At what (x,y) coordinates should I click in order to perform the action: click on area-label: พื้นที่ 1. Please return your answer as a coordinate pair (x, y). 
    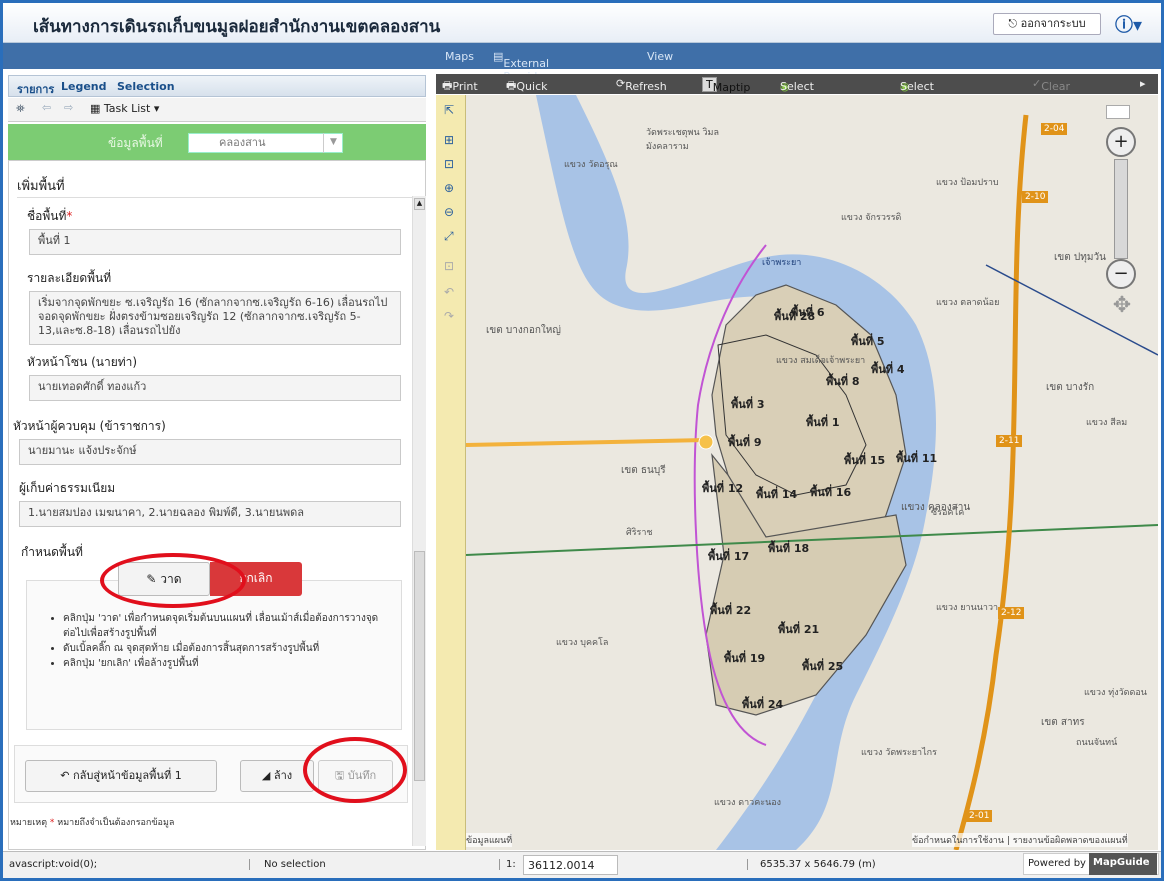
    Looking at the image, I should click on (823, 422).